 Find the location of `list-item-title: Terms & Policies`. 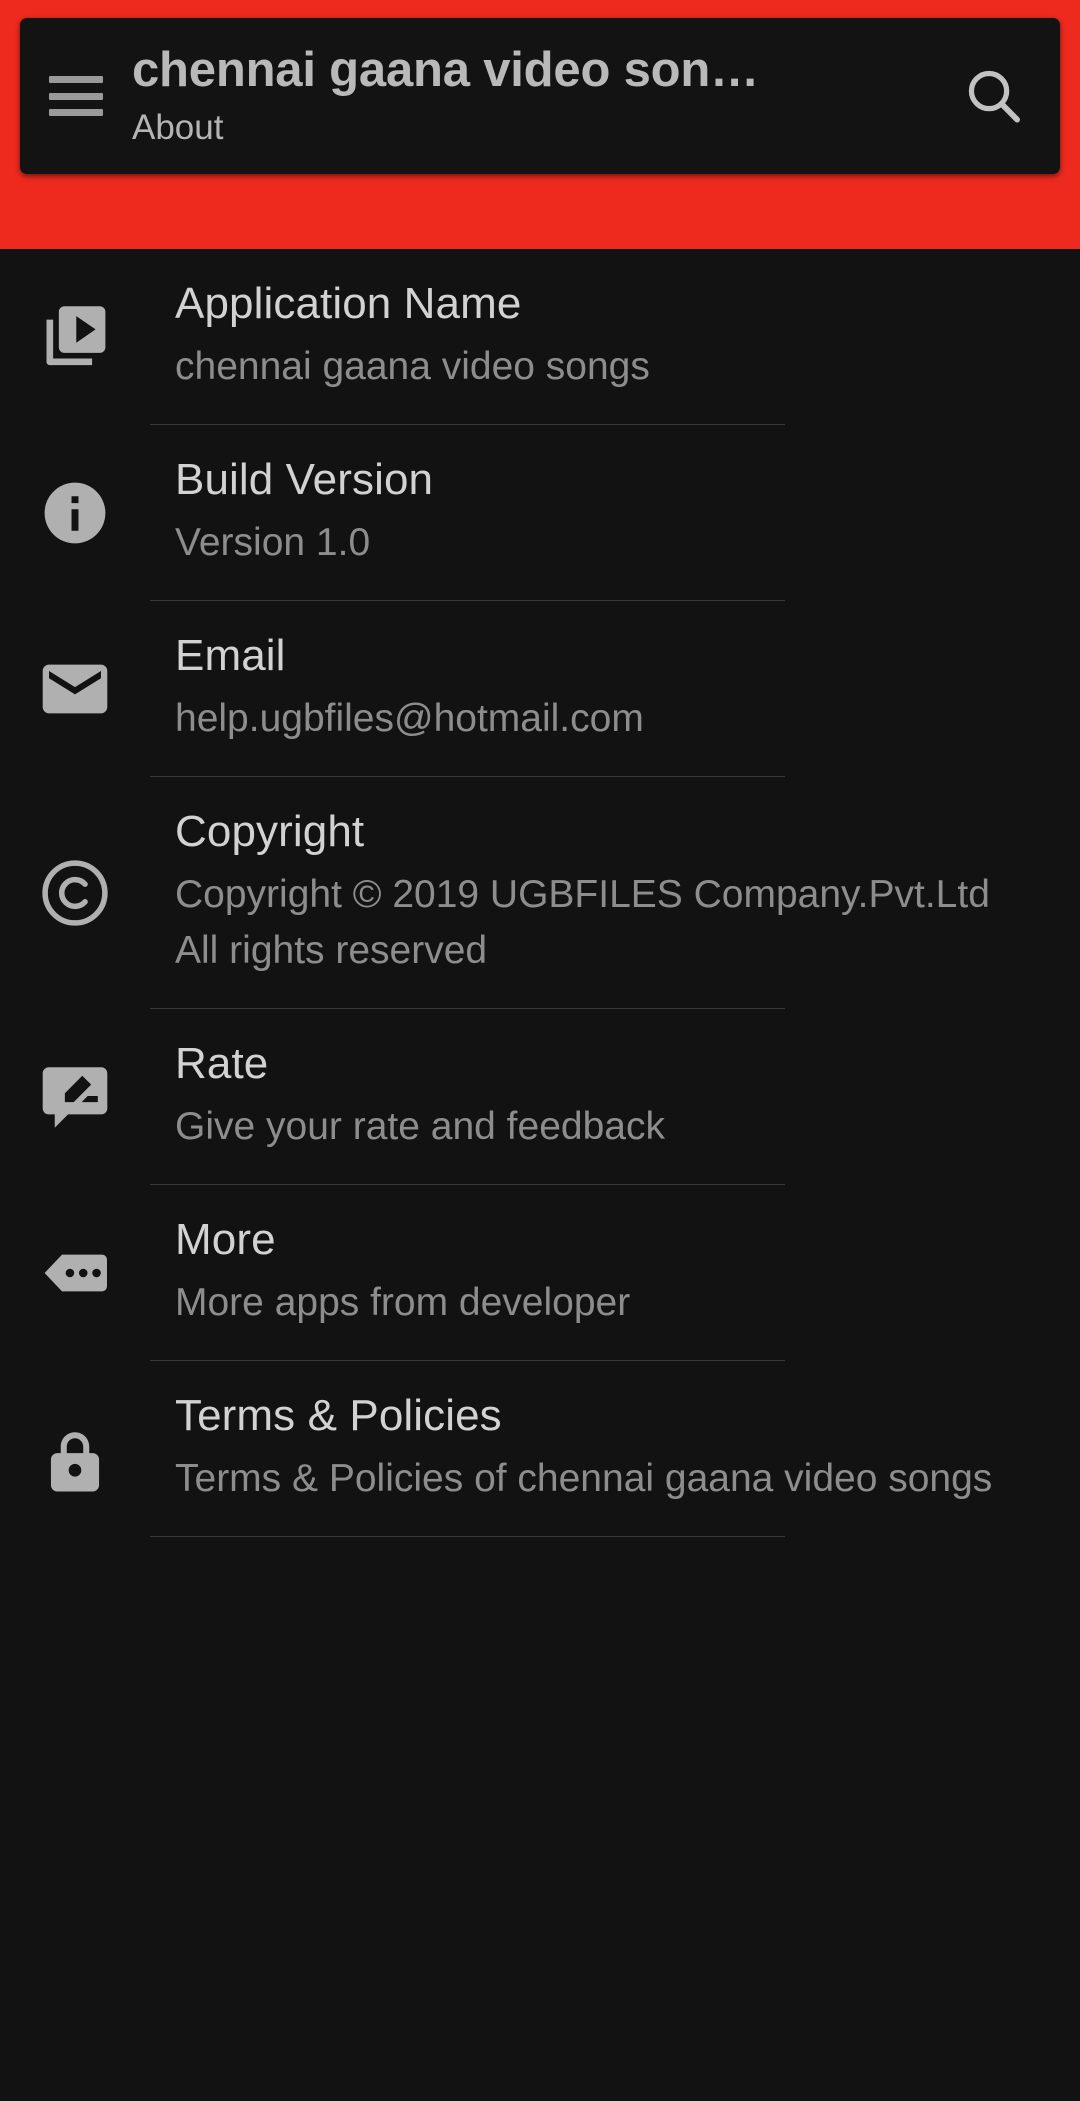

list-item-title: Terms & Policies is located at coordinates (338, 1415).